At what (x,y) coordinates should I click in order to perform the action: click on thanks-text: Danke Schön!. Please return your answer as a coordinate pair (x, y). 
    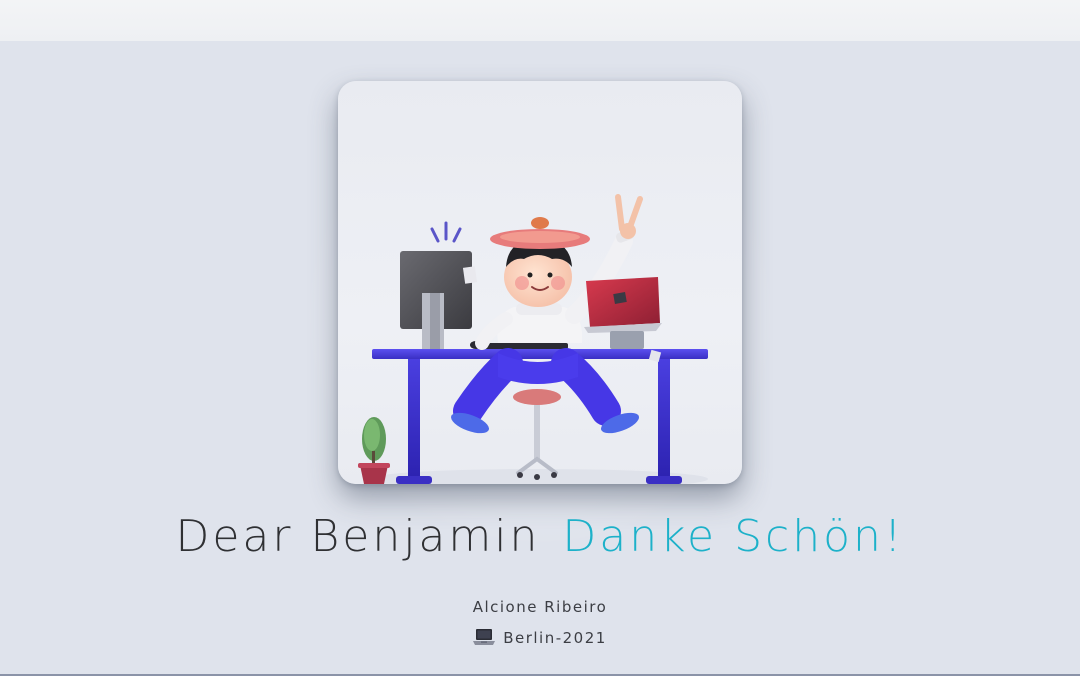
    Looking at the image, I should click on (733, 536).